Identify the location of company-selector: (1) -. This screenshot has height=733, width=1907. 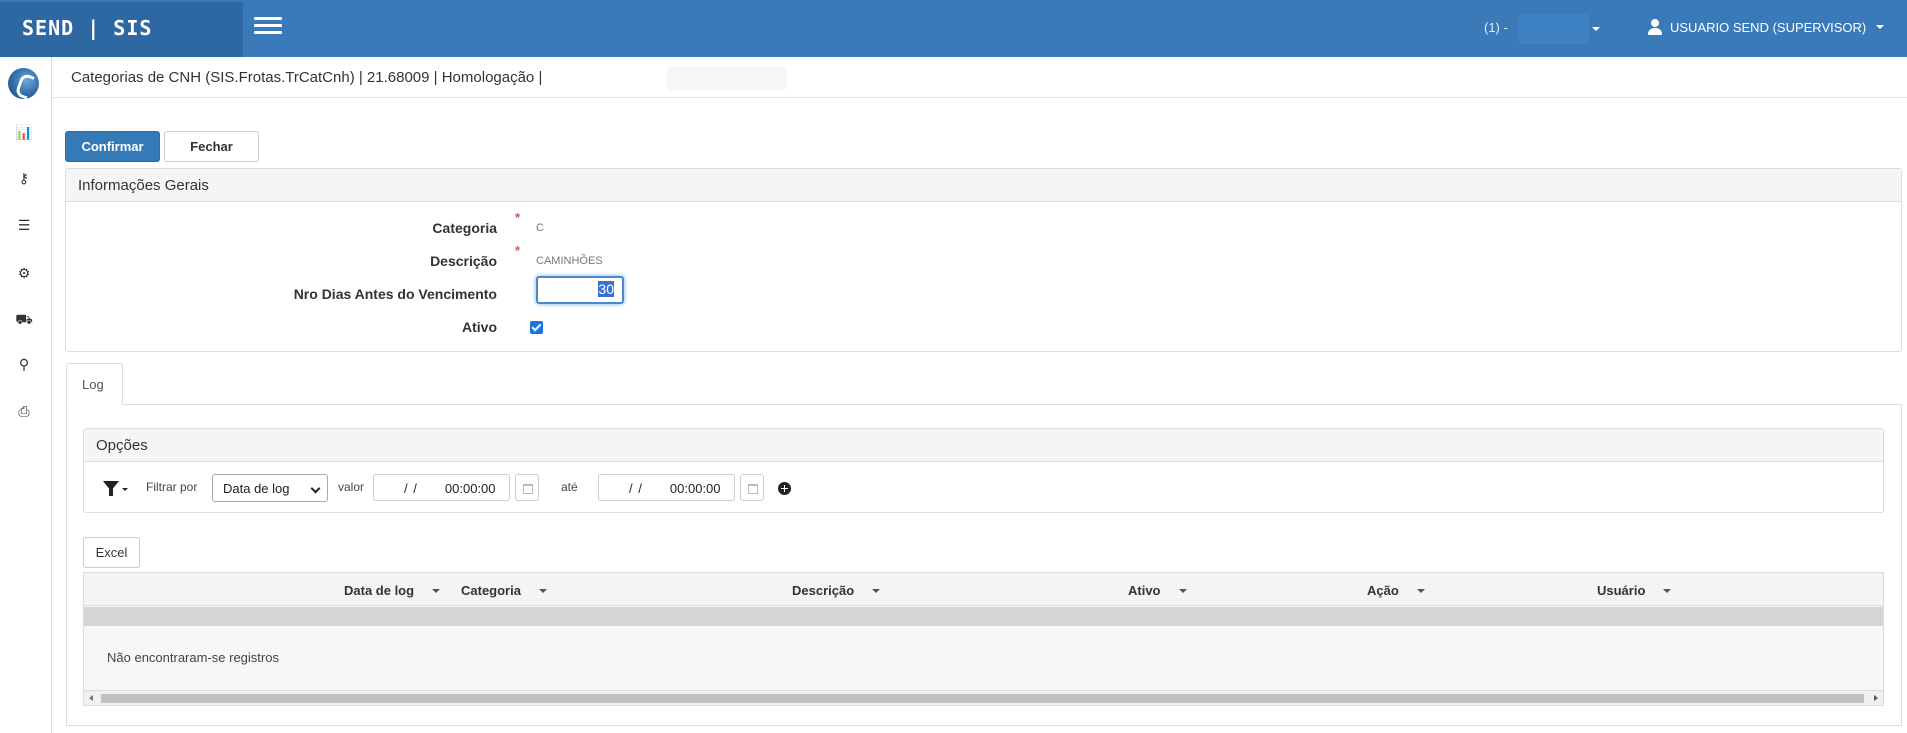
(1496, 27).